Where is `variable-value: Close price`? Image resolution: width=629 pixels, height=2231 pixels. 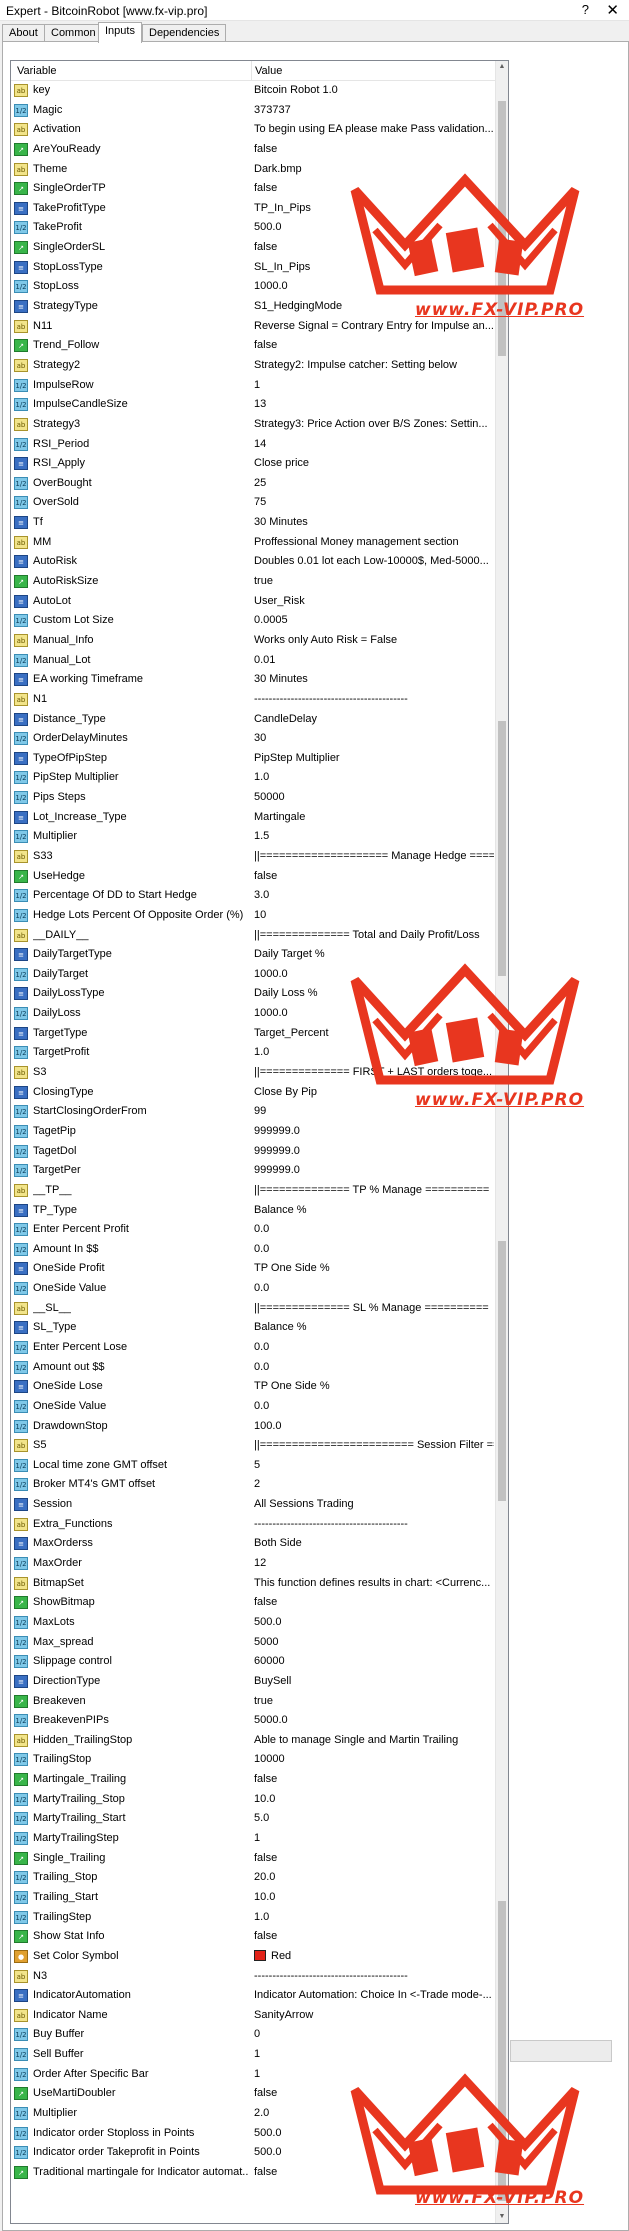
variable-value: Close price is located at coordinates (374, 463).